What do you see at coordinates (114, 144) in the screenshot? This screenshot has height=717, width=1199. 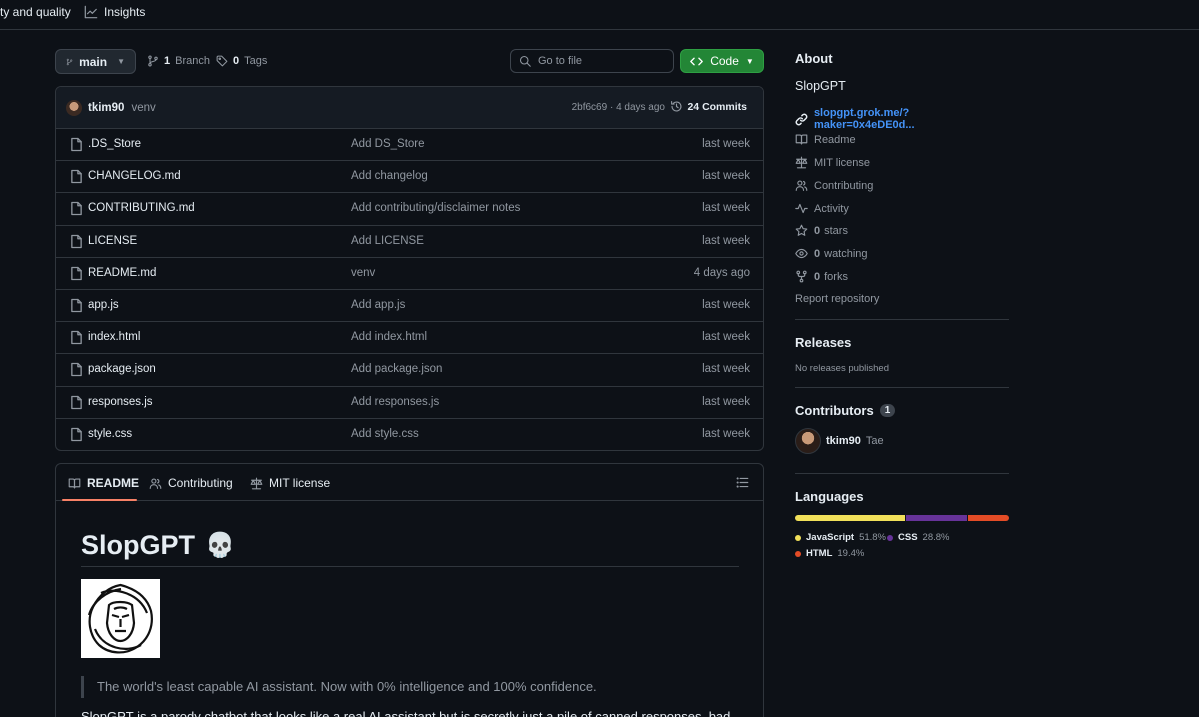 I see `file-name-link: .DS_Store` at bounding box center [114, 144].